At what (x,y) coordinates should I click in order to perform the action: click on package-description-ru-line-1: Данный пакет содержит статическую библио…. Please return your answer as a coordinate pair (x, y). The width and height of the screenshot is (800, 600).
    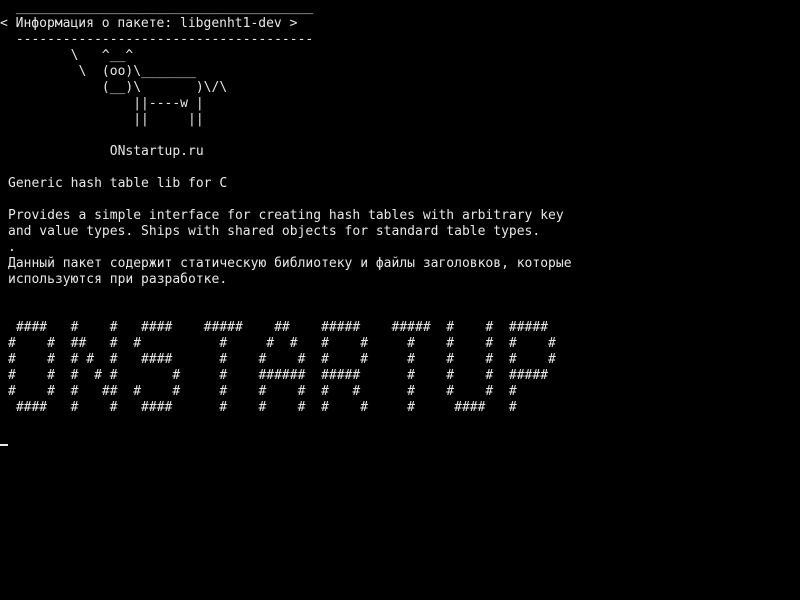
    Looking at the image, I should click on (290, 263).